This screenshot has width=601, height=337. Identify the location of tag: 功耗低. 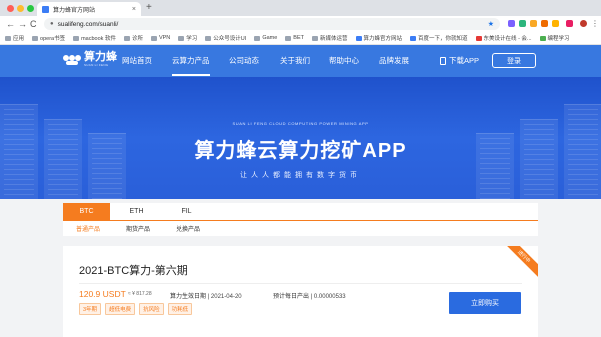
(180, 309).